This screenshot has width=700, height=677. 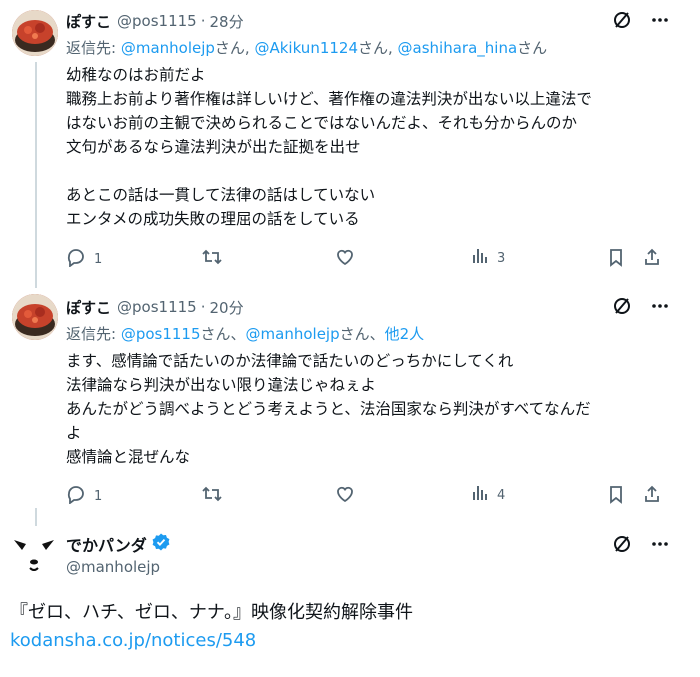 I want to click on reply-others-link: 他2人, so click(x=405, y=334).